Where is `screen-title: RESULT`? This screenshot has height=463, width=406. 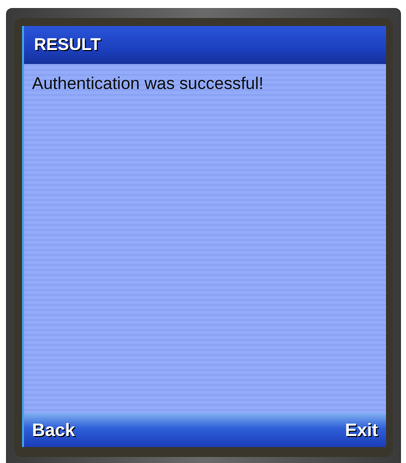
screen-title: RESULT is located at coordinates (205, 45).